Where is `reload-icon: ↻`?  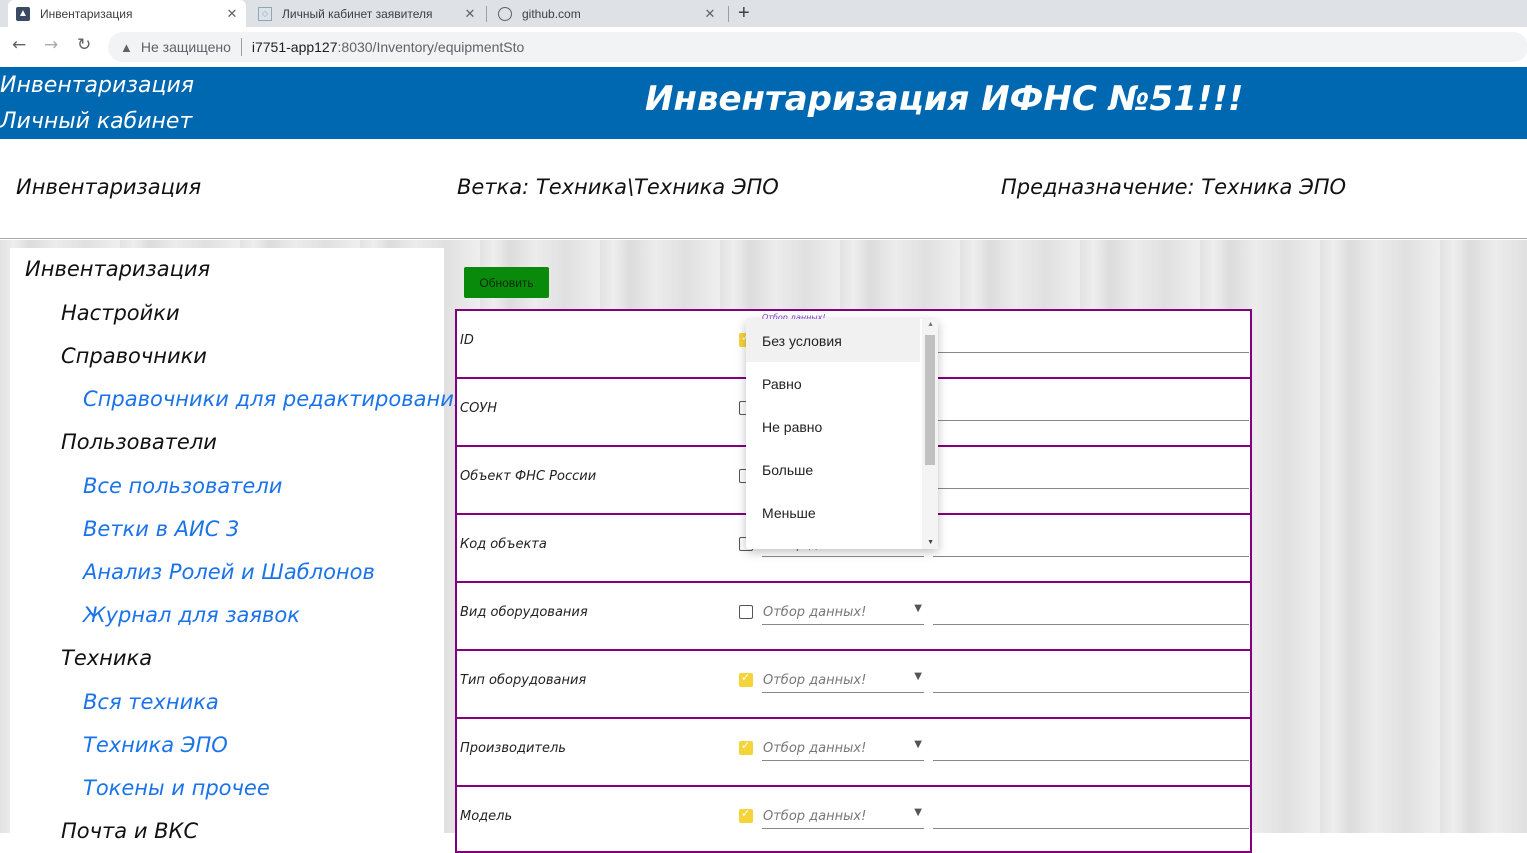
reload-icon: ↻ is located at coordinates (84, 45).